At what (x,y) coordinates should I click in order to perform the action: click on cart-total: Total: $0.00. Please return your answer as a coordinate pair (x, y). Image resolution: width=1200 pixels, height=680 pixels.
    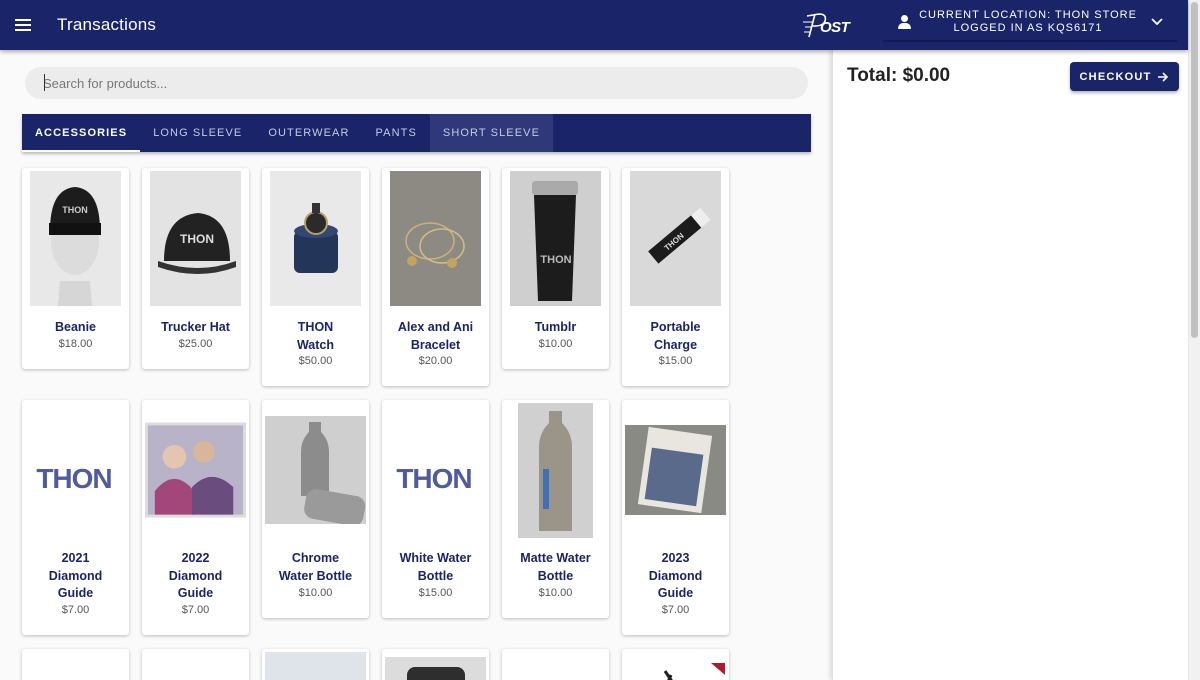
    Looking at the image, I should click on (899, 75).